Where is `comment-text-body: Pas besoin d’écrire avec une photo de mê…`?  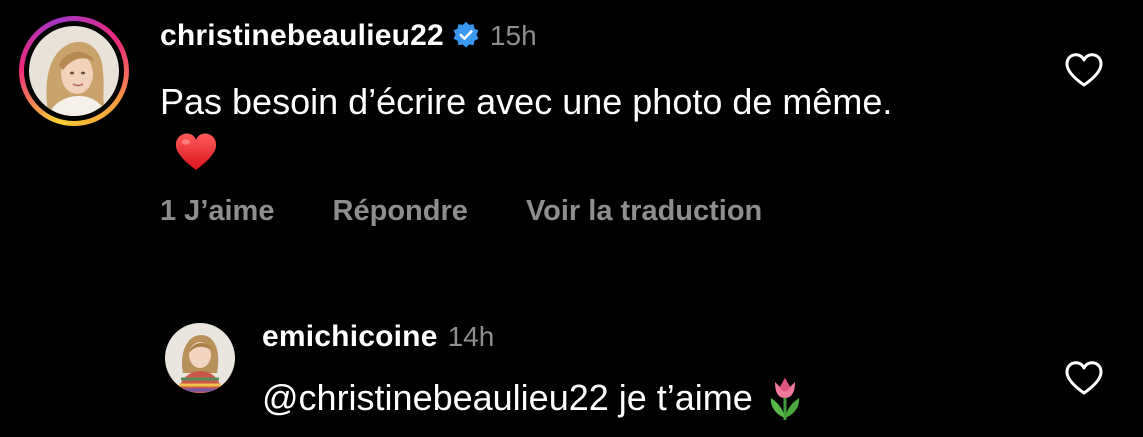 comment-text-body: Pas besoin d’écrire avec une photo de mê… is located at coordinates (526, 101).